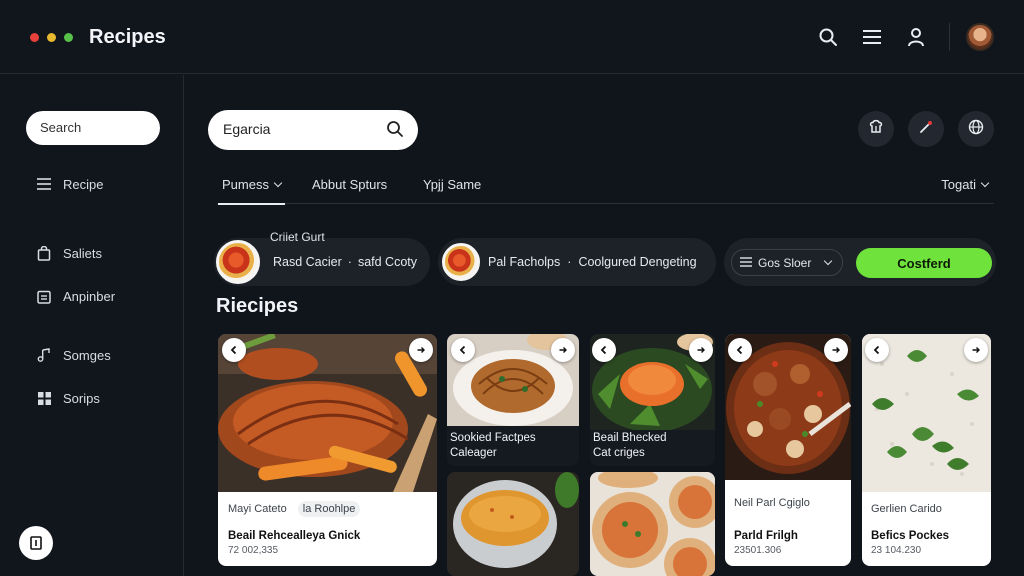 Image resolution: width=1024 pixels, height=576 pixels. Describe the element at coordinates (512, 37) in the screenshot. I see `top-bar: Recipes` at that location.